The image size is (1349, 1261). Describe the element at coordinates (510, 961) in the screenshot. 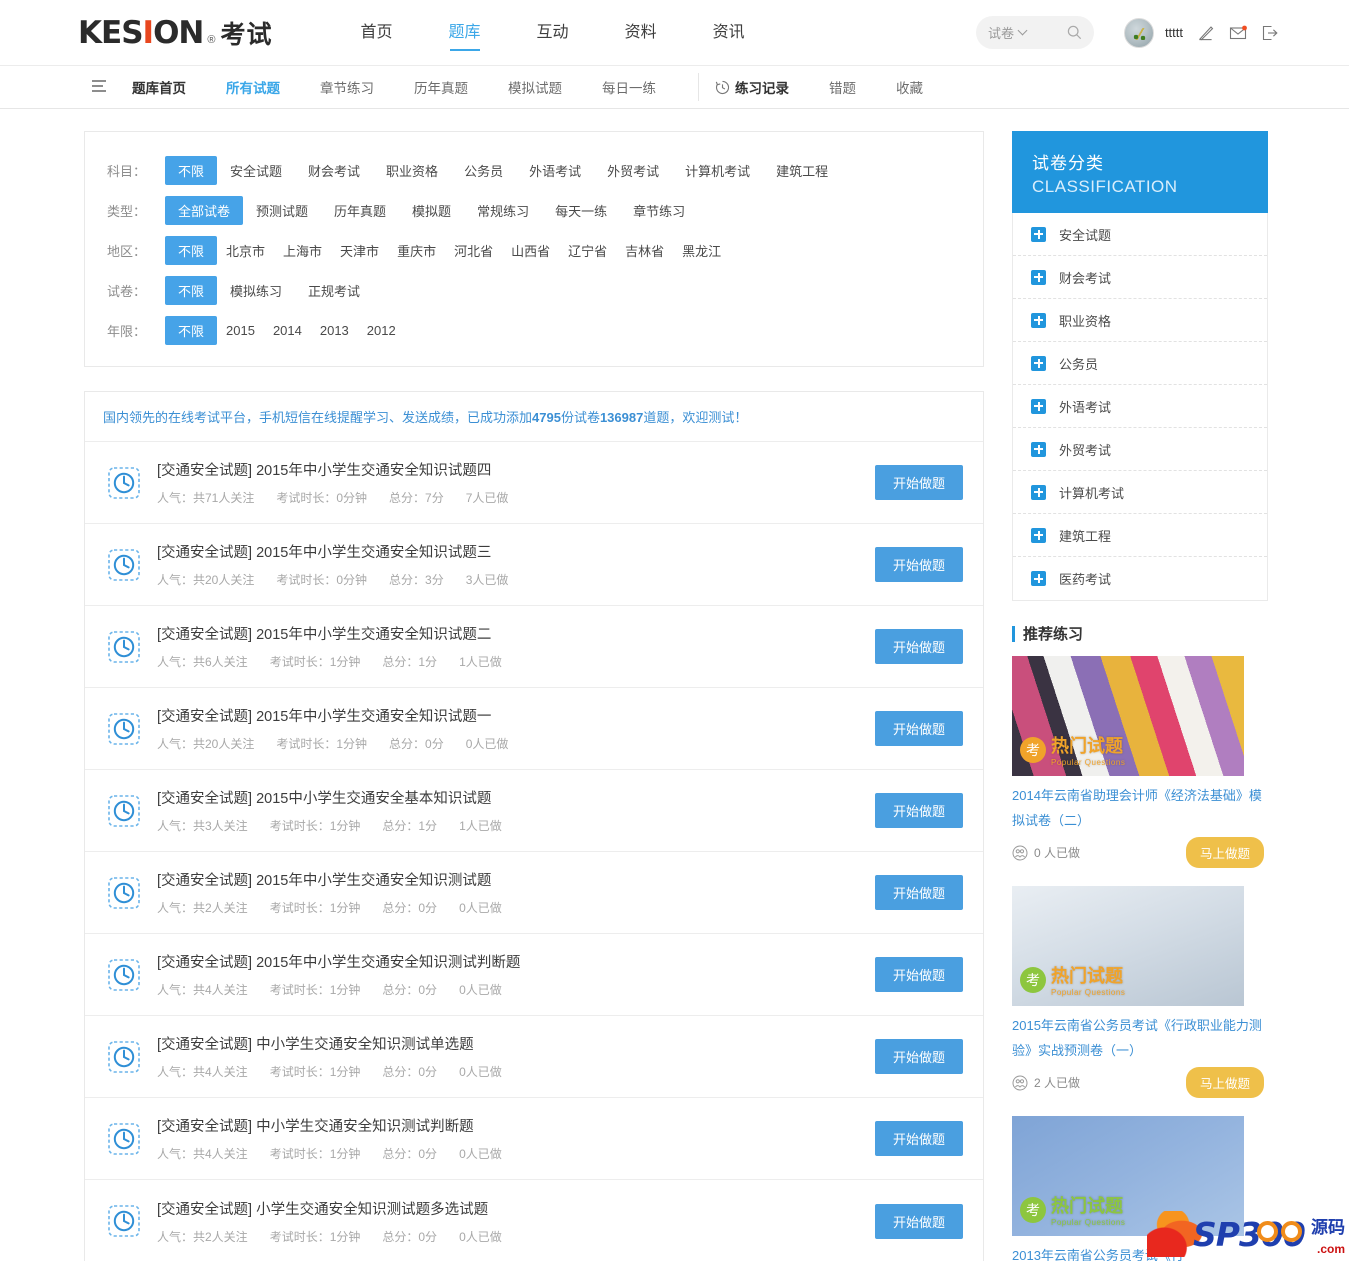

I see `paper-title: [交通安全试题] 2015年中小学生交通安全知识测试判断题` at that location.